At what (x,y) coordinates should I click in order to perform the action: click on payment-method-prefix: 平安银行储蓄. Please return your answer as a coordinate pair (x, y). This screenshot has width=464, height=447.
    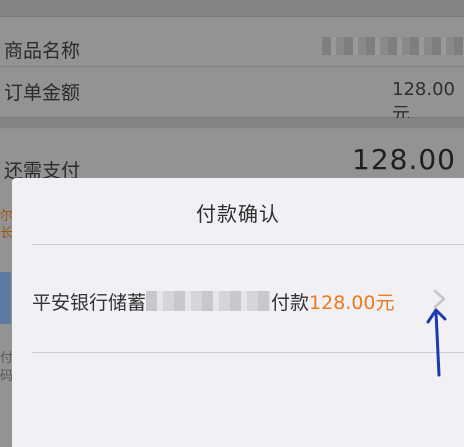
    Looking at the image, I should click on (89, 303).